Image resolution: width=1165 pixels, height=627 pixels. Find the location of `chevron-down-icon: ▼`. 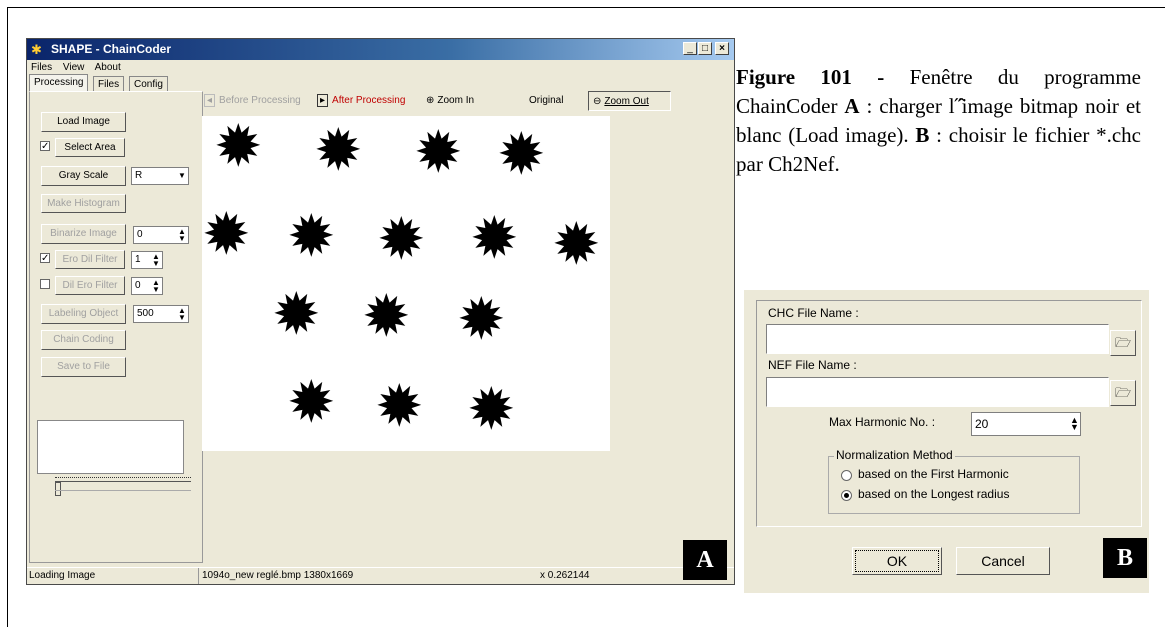

chevron-down-icon: ▼ is located at coordinates (182, 175).